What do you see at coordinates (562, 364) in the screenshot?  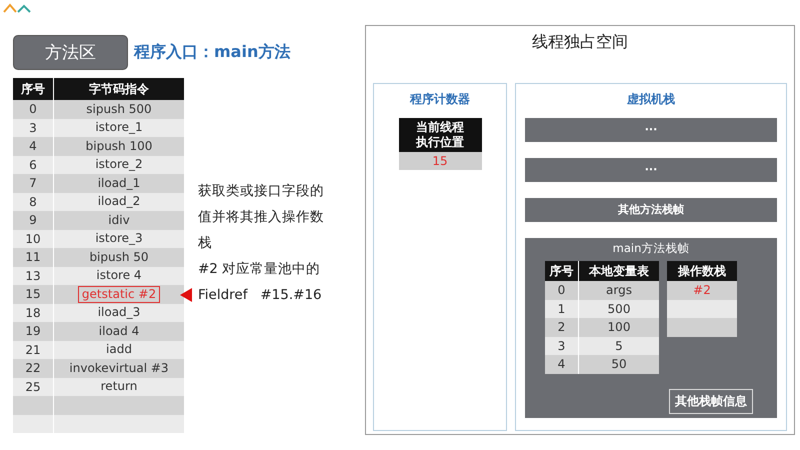 I see `table-cell: 4` at bounding box center [562, 364].